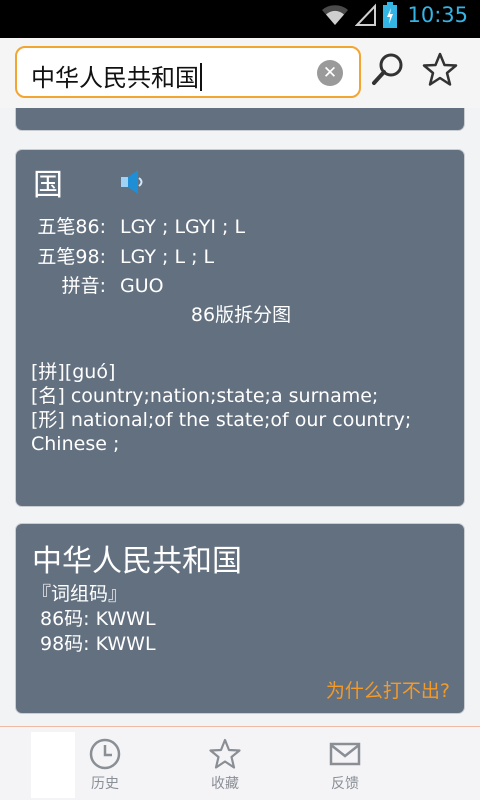  What do you see at coordinates (98, 619) in the screenshot?
I see `word-code-86: 86码: KWWL` at bounding box center [98, 619].